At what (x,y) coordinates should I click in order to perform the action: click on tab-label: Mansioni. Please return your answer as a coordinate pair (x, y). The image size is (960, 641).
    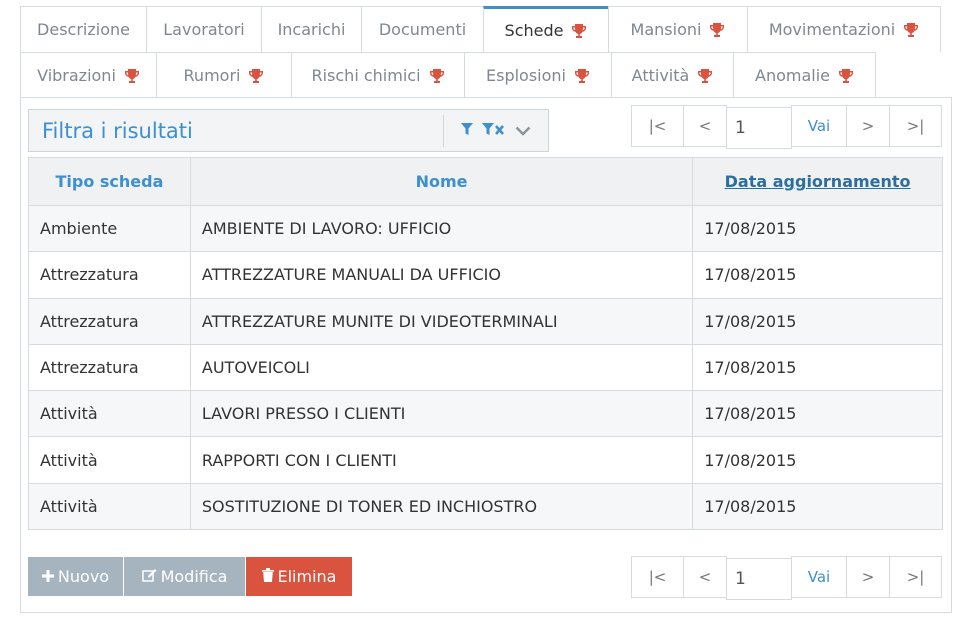
    Looking at the image, I should click on (666, 29).